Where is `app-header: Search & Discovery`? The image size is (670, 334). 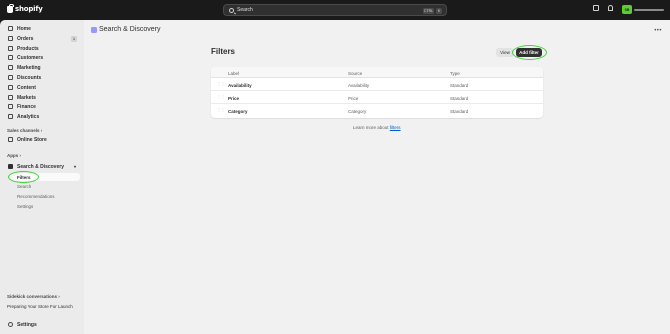
app-header: Search & Discovery is located at coordinates (125, 29).